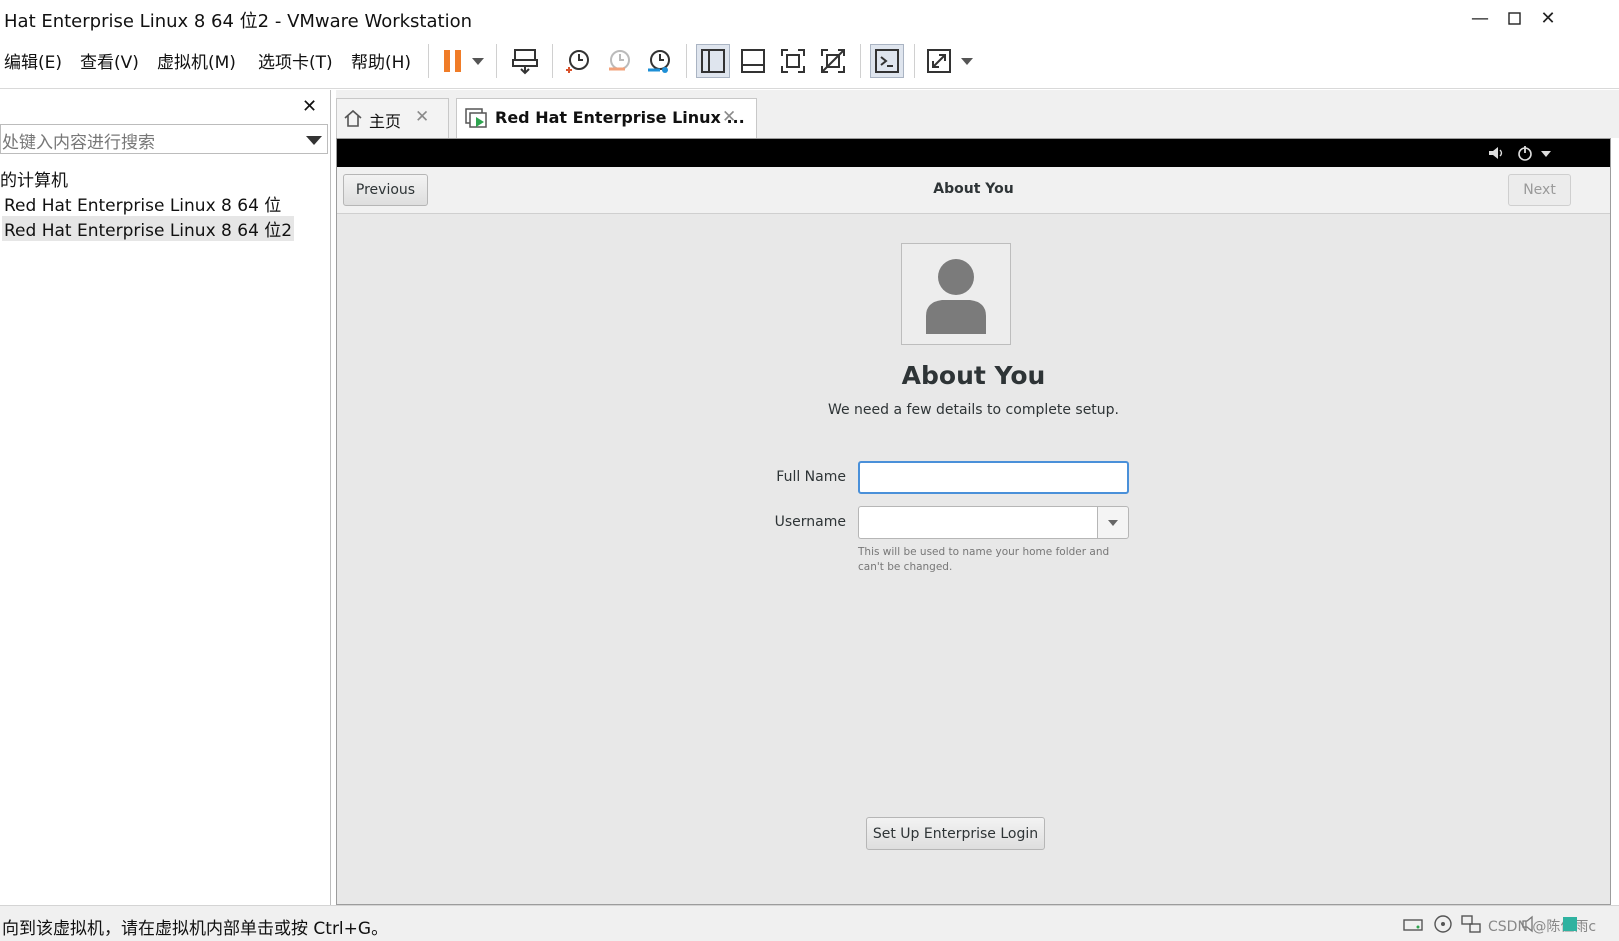  Describe the element at coordinates (33, 60) in the screenshot. I see `menu-edit: 编辑(E)` at that location.